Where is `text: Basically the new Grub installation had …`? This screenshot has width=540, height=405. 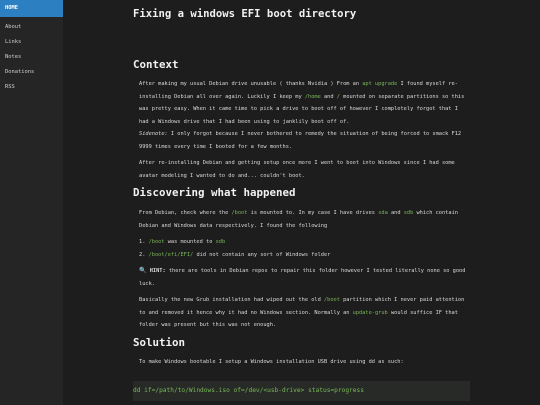
text: Basically the new Grub installation had … is located at coordinates (231, 300).